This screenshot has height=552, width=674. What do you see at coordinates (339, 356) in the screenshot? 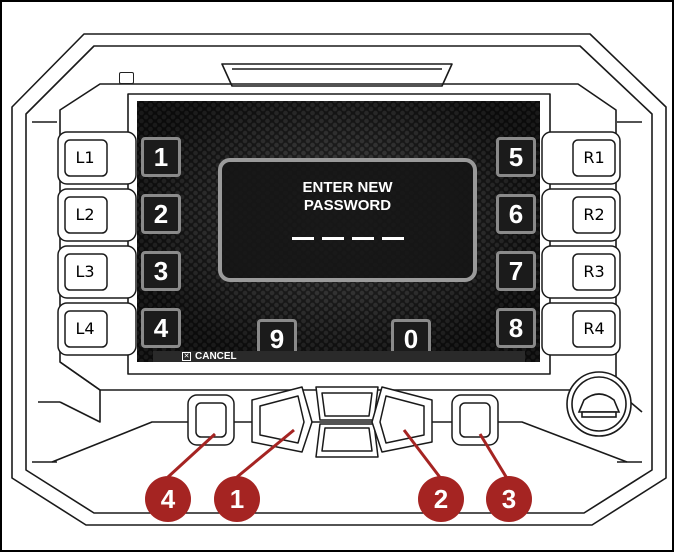
I see `cancel-bar: ✕ CANCEL` at bounding box center [339, 356].